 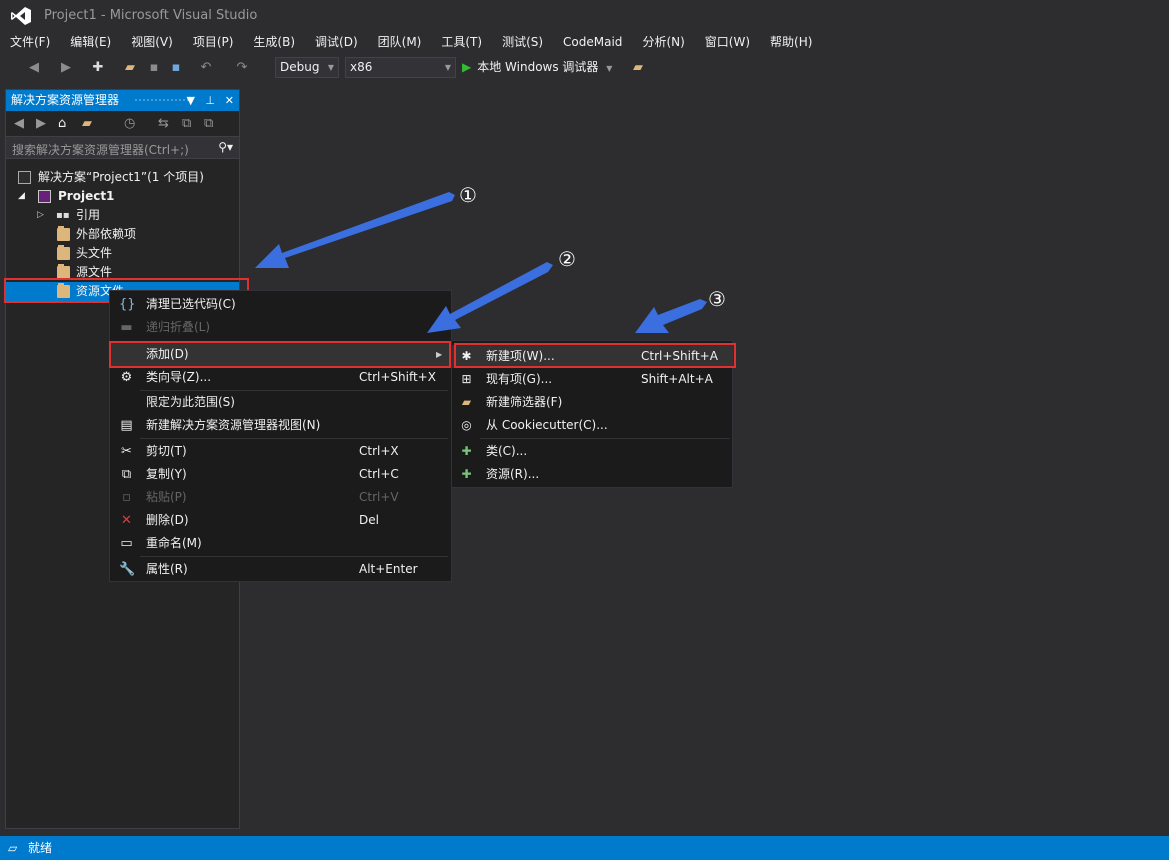 I want to click on cookiecutter-icon: ◎, so click(x=466, y=425).